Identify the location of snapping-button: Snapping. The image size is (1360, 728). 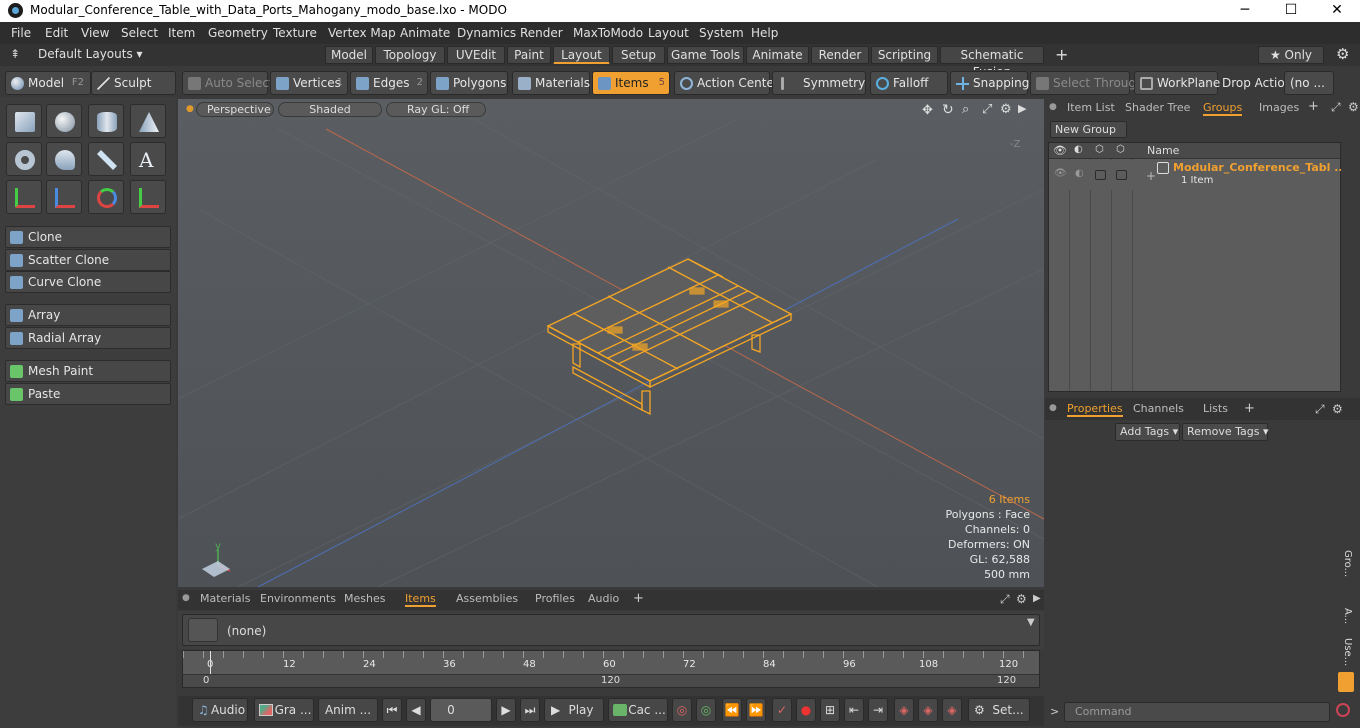
(989, 83).